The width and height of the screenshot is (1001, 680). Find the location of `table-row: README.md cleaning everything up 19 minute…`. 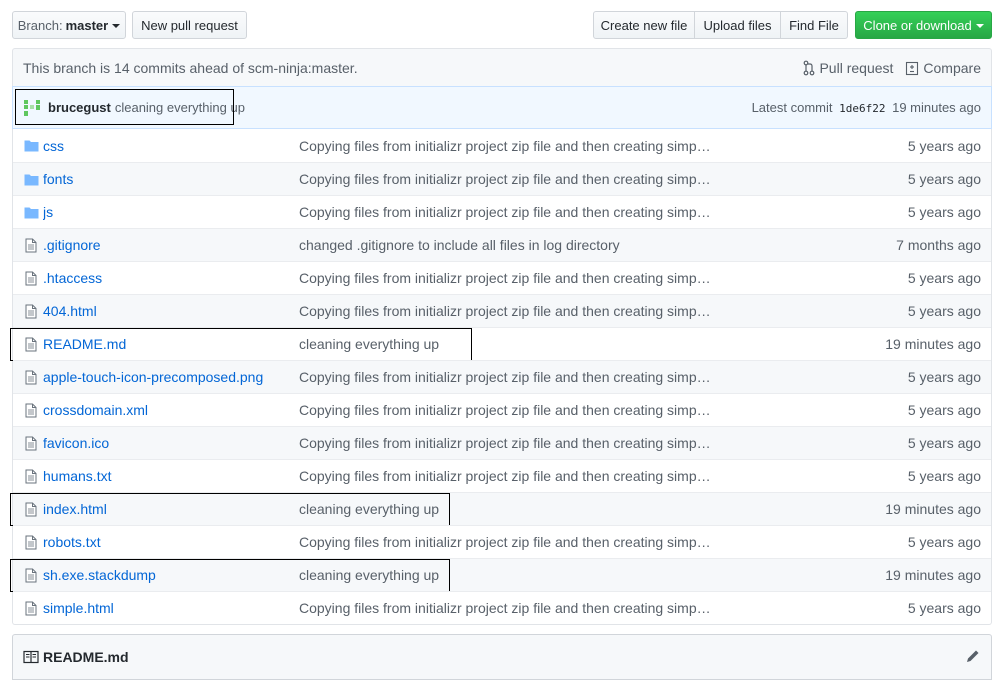

table-row: README.md cleaning everything up 19 minute… is located at coordinates (500, 344).